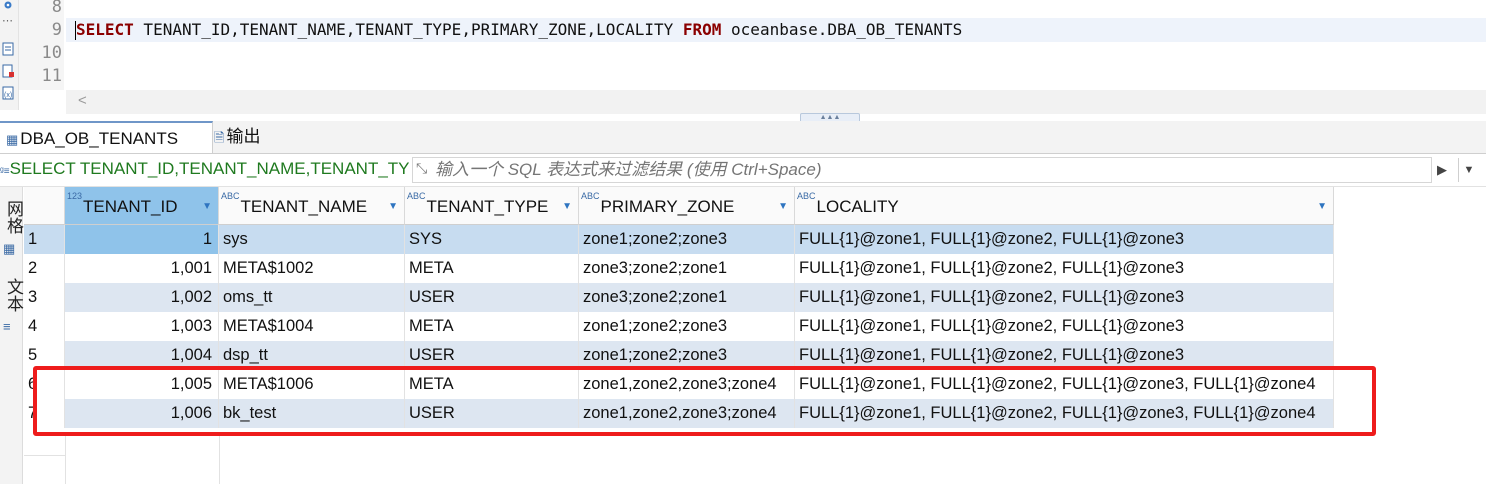 The height and width of the screenshot is (484, 1486). I want to click on text-caret, so click(75, 30).